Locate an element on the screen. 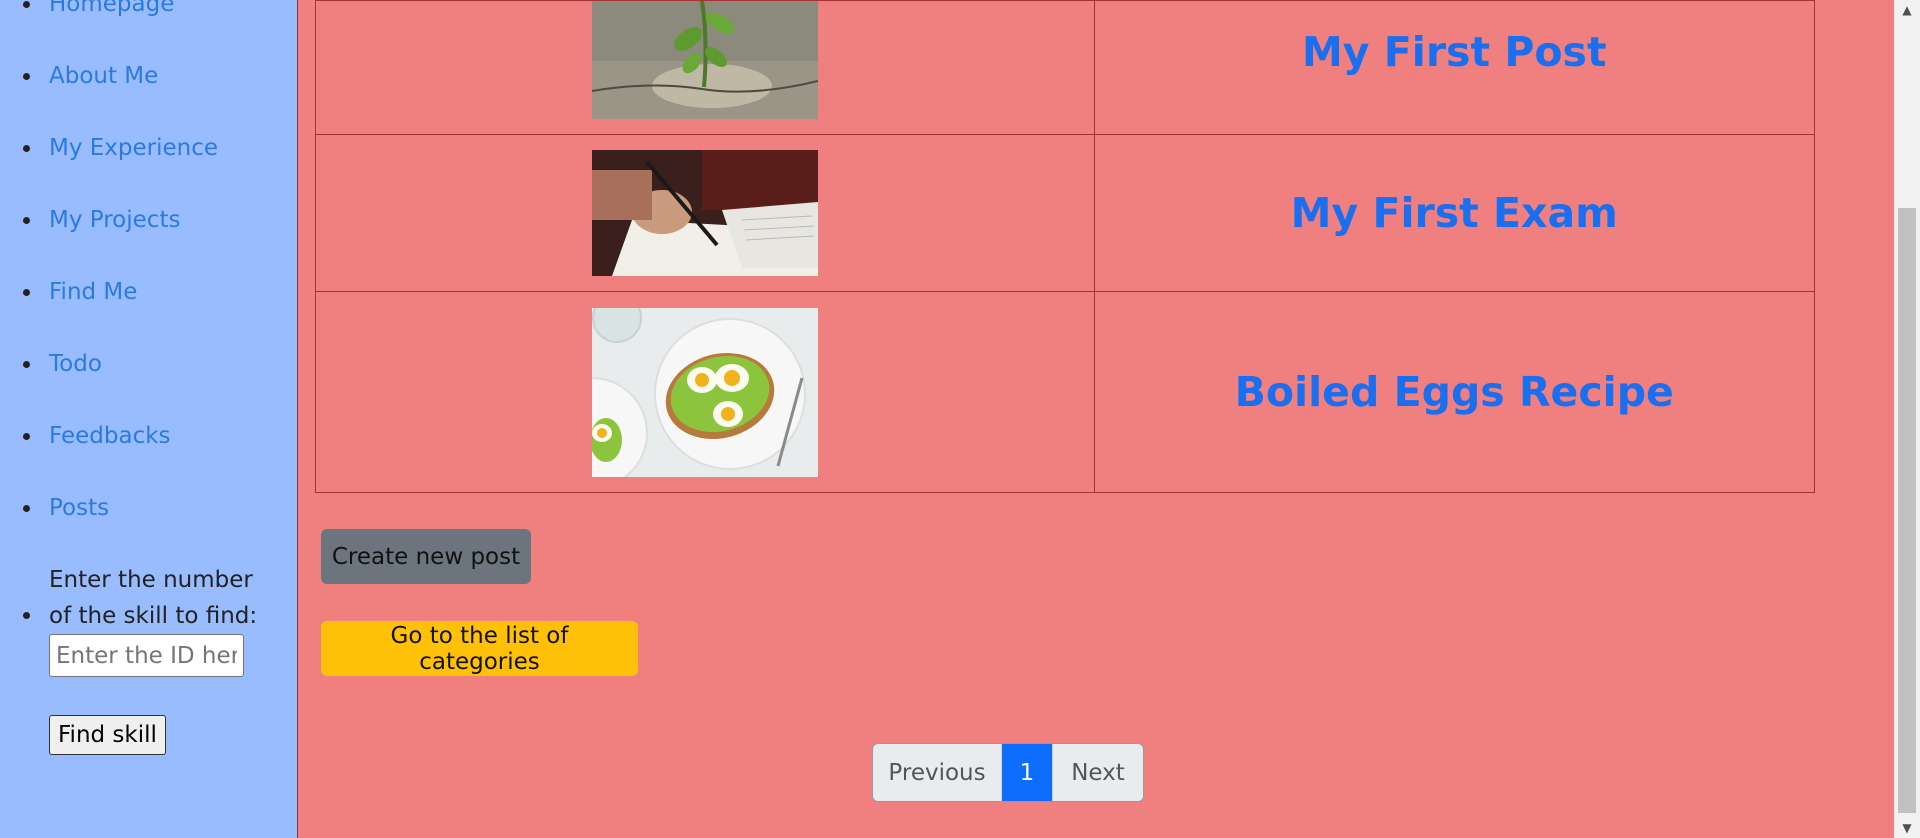 The height and width of the screenshot is (838, 1920). post-title-link: Boiled Eggs Recipe is located at coordinates (1454, 392).